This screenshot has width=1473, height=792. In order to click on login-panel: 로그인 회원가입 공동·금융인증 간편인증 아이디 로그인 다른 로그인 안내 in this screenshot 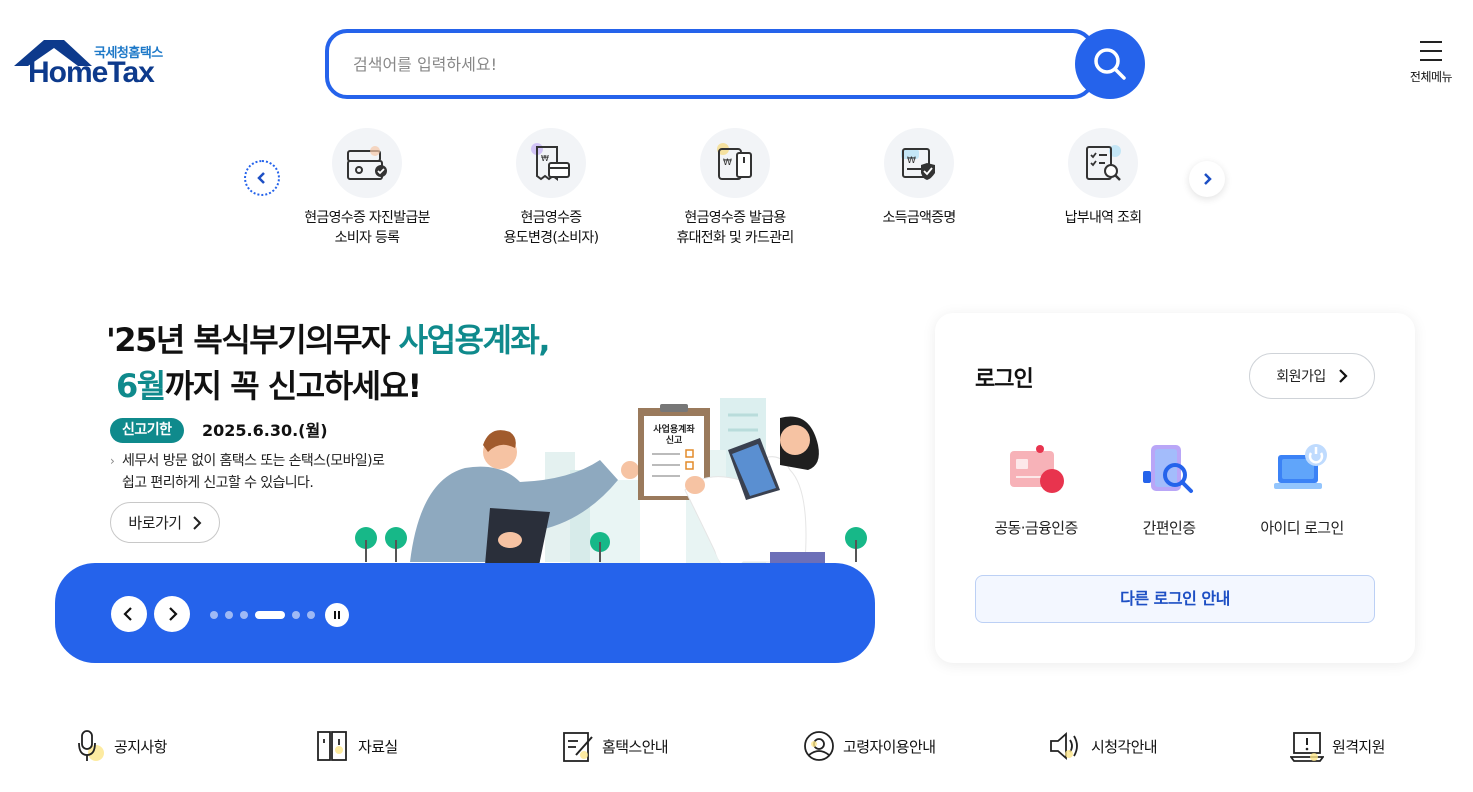, I will do `click(1175, 488)`.